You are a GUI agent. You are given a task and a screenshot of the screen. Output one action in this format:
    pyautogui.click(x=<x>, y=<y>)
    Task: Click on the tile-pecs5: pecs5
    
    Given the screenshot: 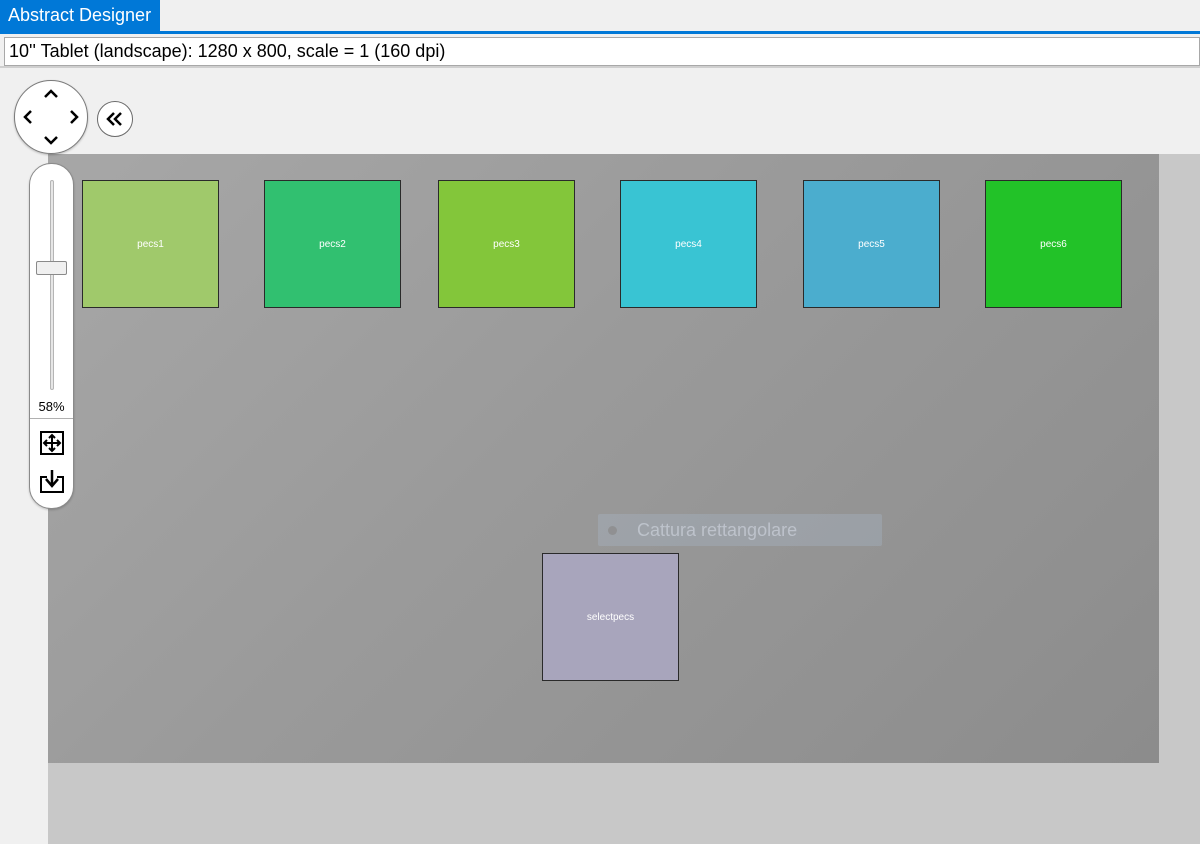 What is the action you would take?
    pyautogui.click(x=871, y=244)
    